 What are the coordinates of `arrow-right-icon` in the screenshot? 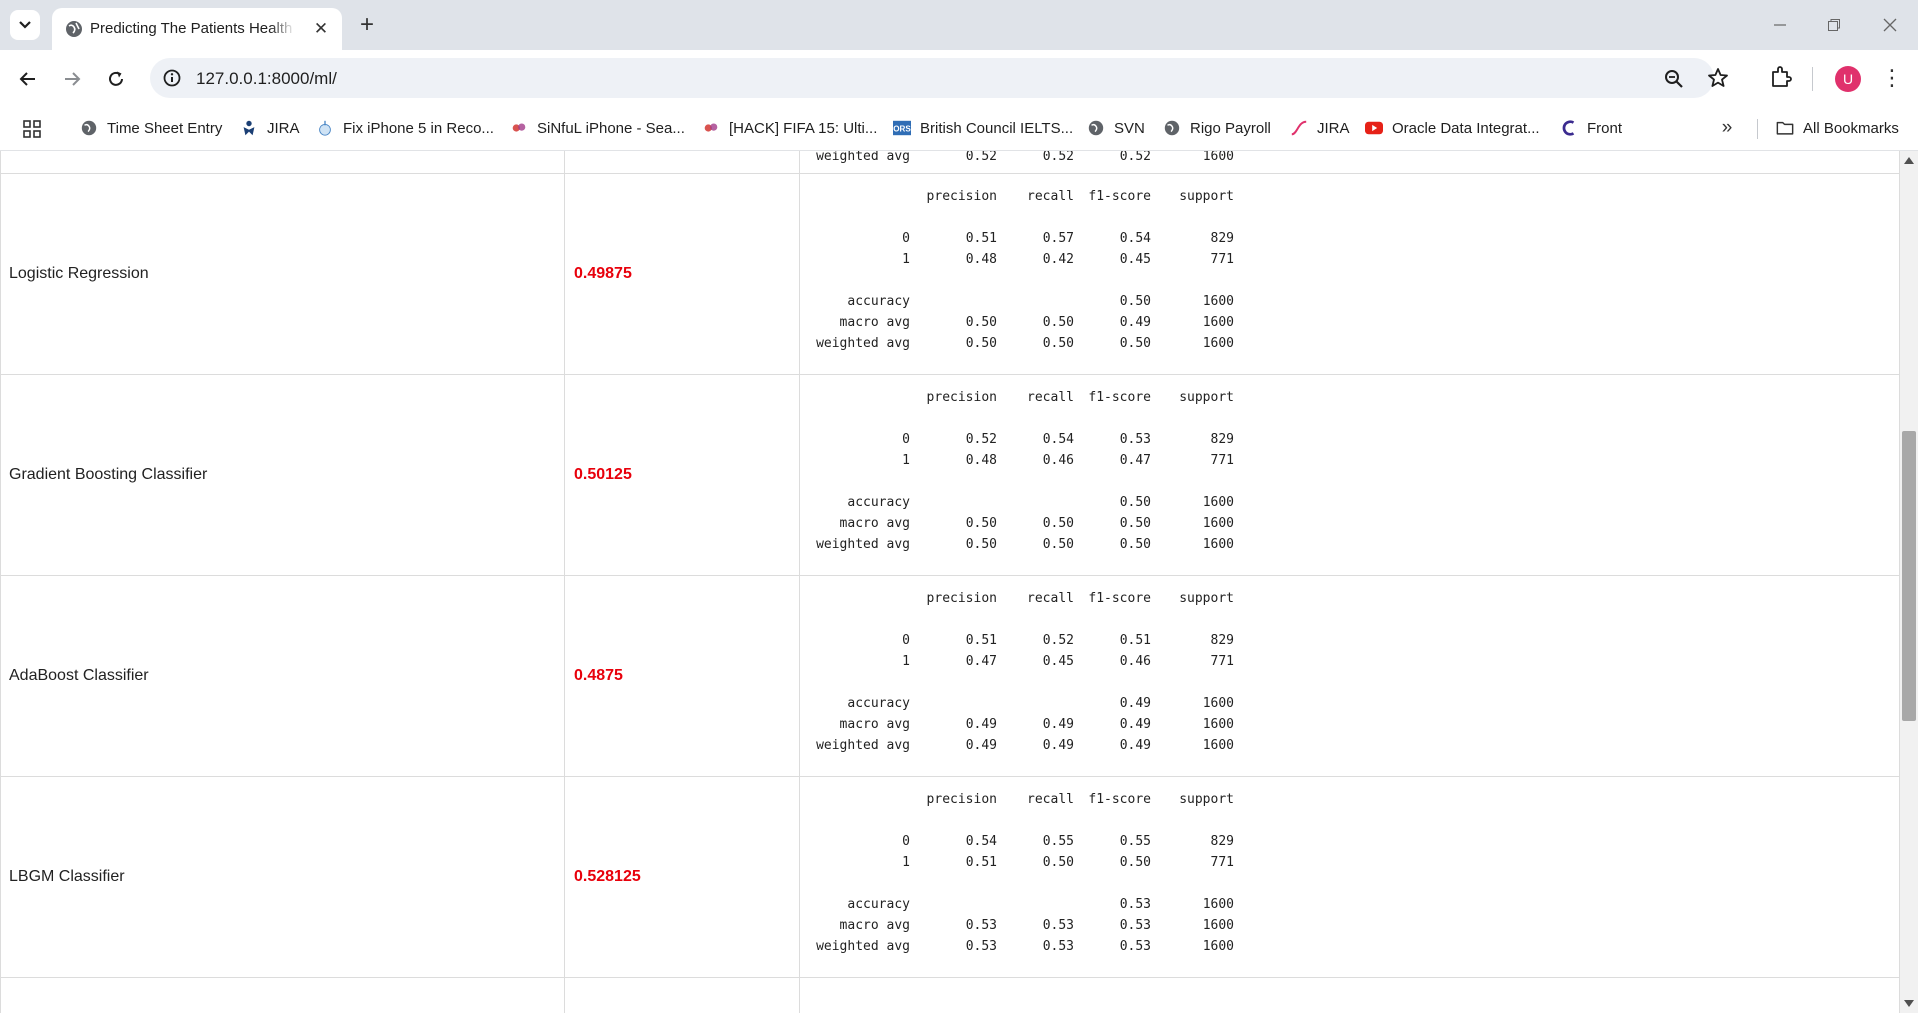 It's located at (73, 79).